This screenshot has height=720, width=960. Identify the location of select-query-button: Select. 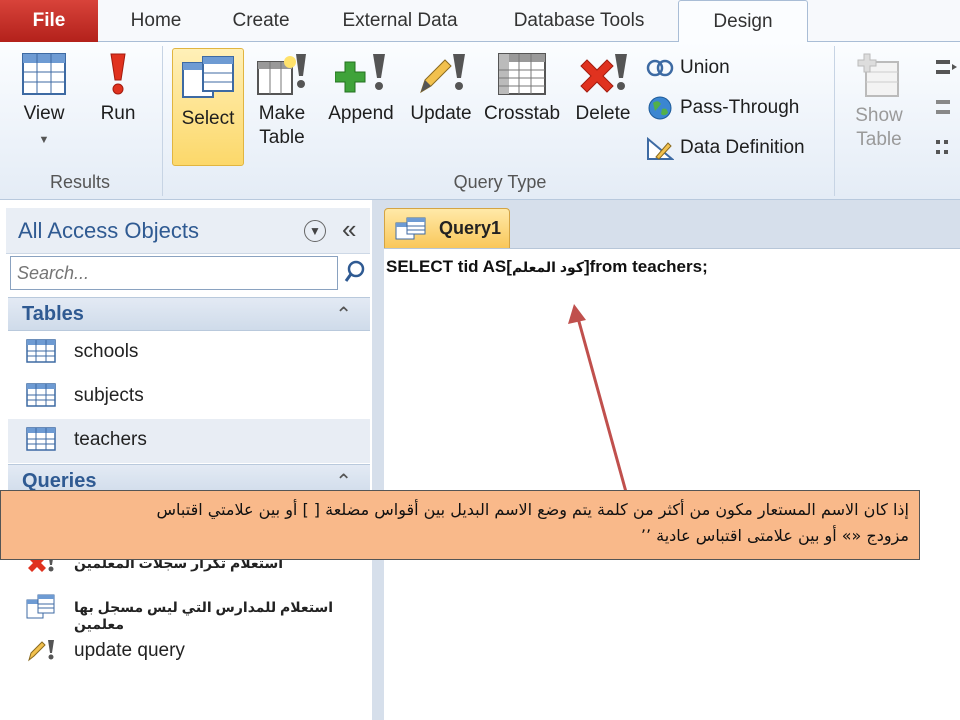
(208, 107).